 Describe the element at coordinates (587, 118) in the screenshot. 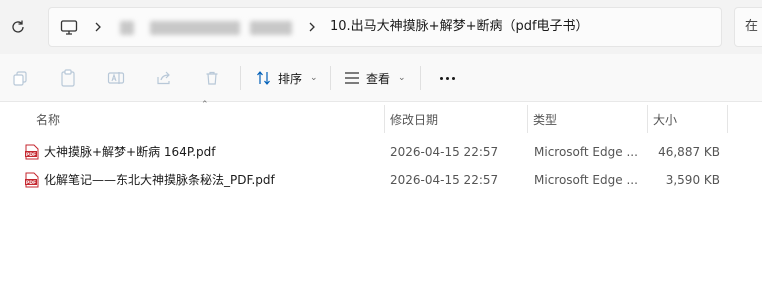

I see `column-header-type: 类型` at that location.